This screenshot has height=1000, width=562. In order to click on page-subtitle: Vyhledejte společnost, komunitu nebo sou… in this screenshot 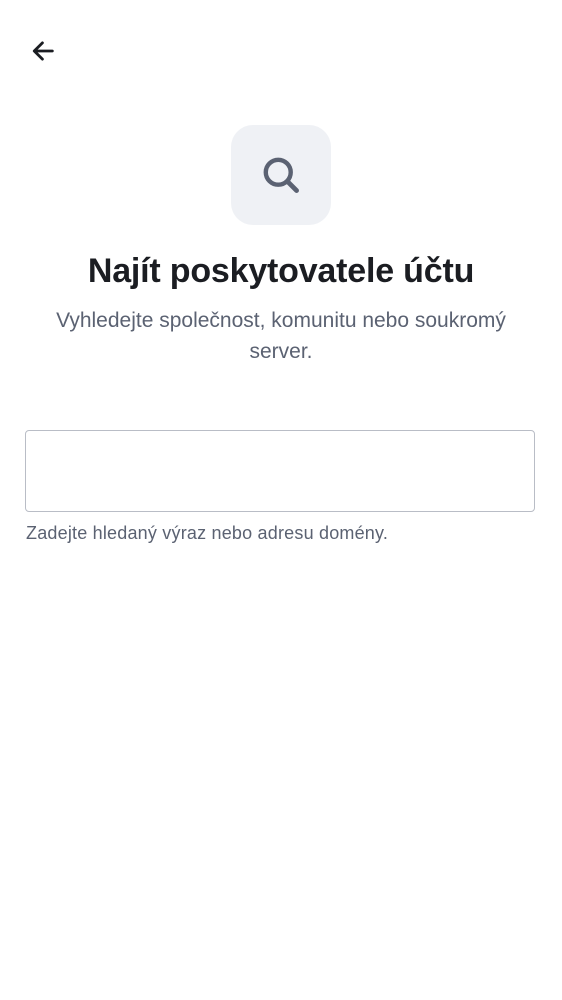, I will do `click(281, 336)`.